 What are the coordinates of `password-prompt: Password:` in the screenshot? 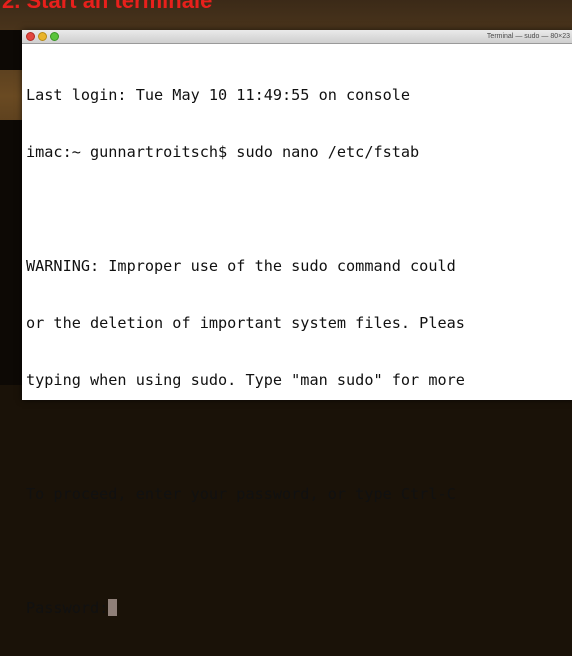 It's located at (67, 608).